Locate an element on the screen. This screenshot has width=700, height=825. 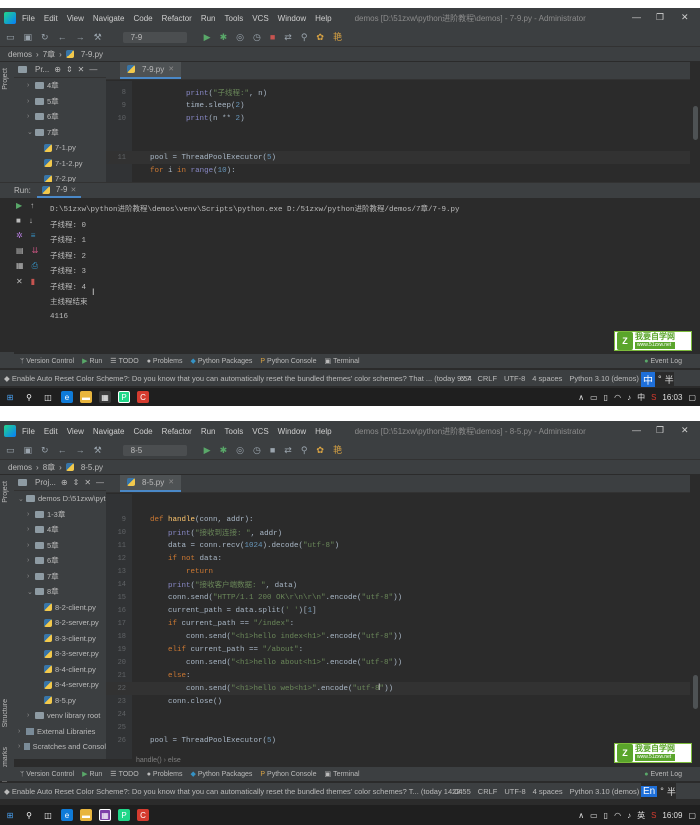
tree-folder-item: › 7章 is located at coordinates (60, 577).